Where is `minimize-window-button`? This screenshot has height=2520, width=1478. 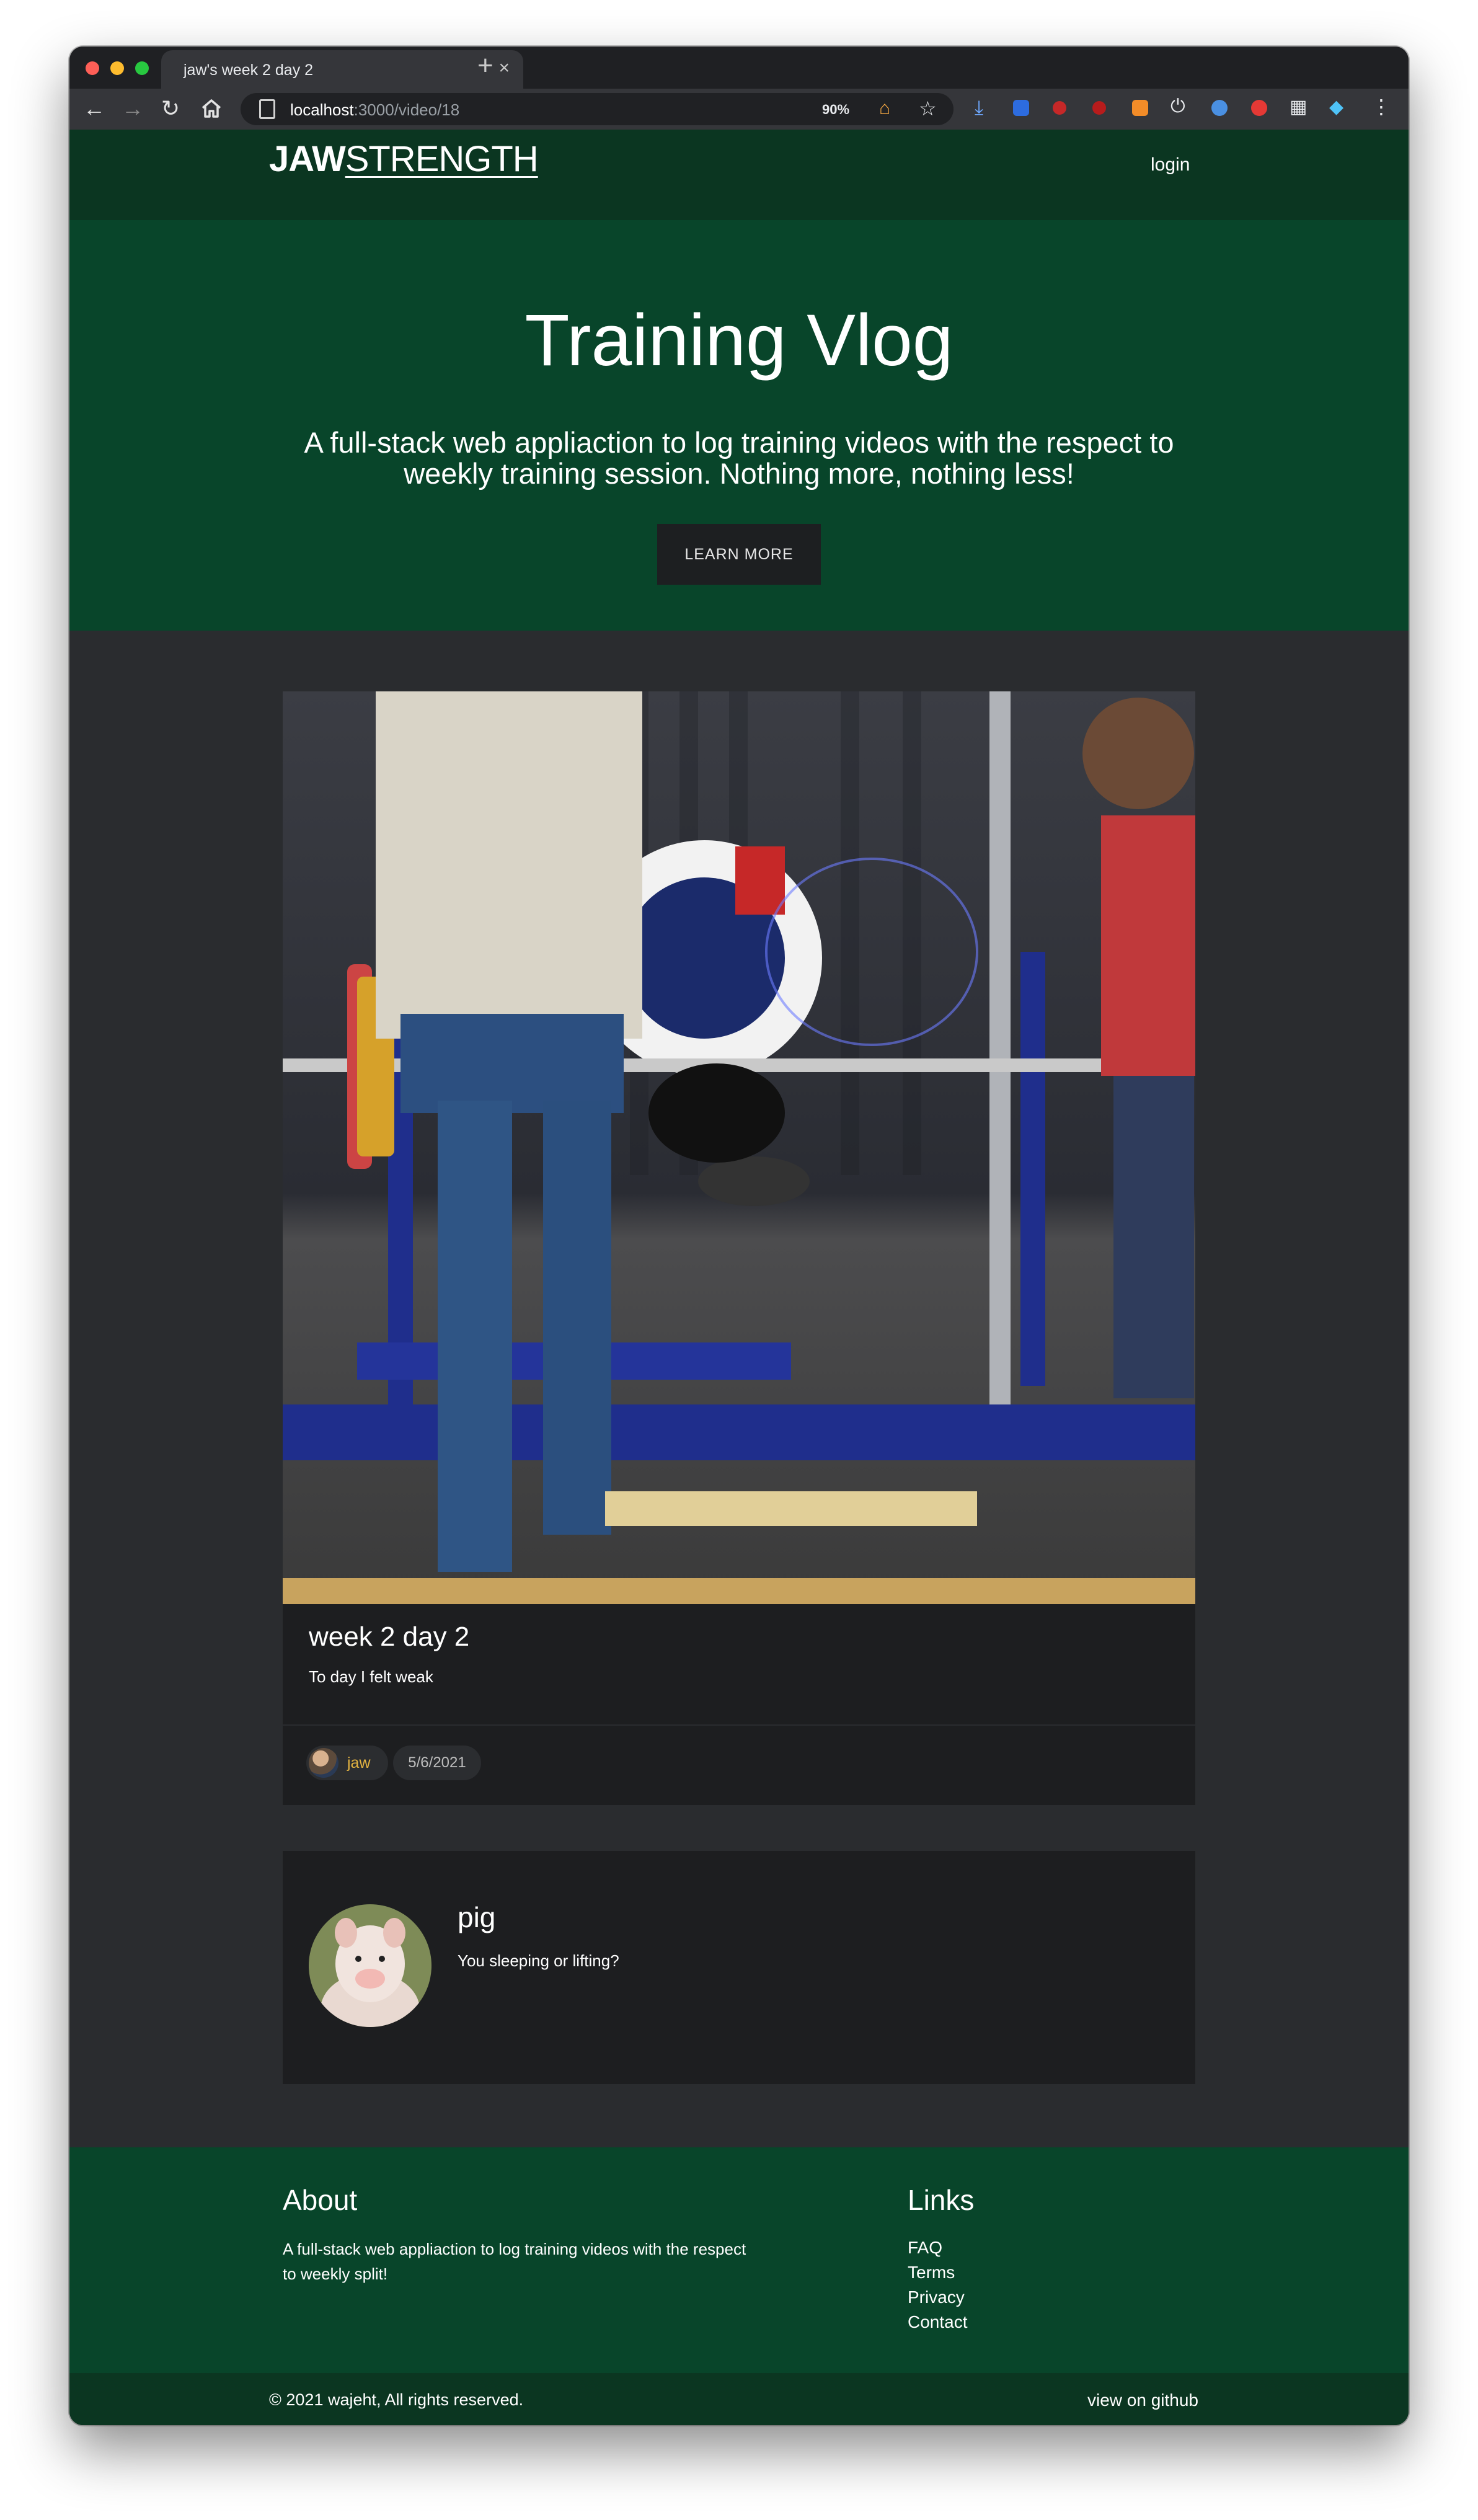
minimize-window-button is located at coordinates (117, 68).